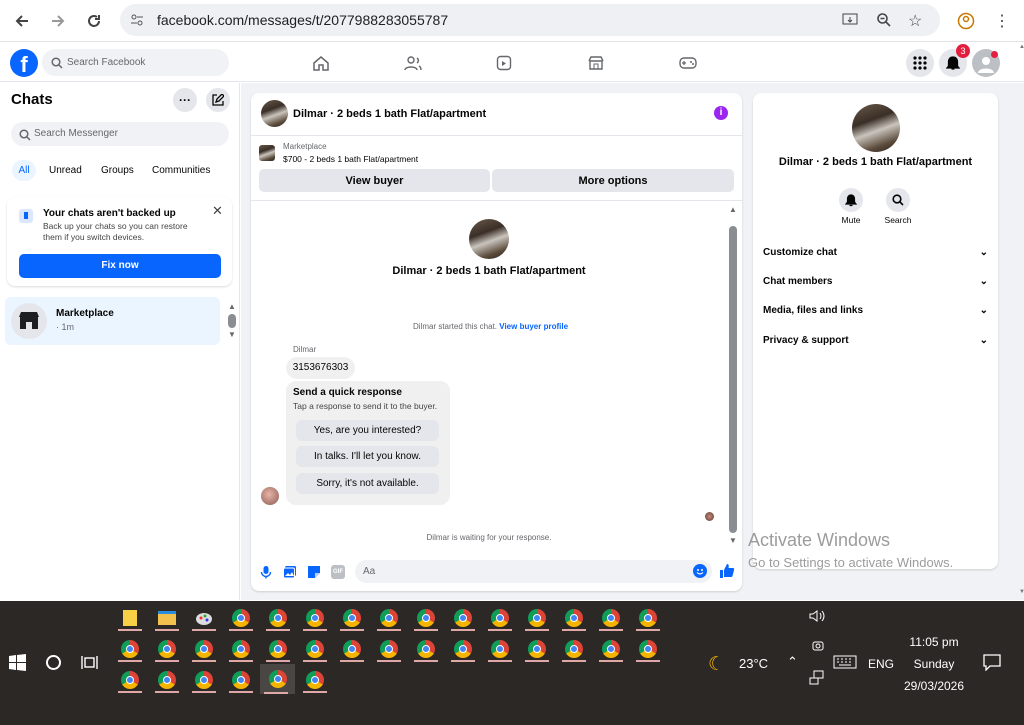 The height and width of the screenshot is (725, 1024). Describe the element at coordinates (716, 664) in the screenshot. I see `weather-moon-icon: ☾` at that location.